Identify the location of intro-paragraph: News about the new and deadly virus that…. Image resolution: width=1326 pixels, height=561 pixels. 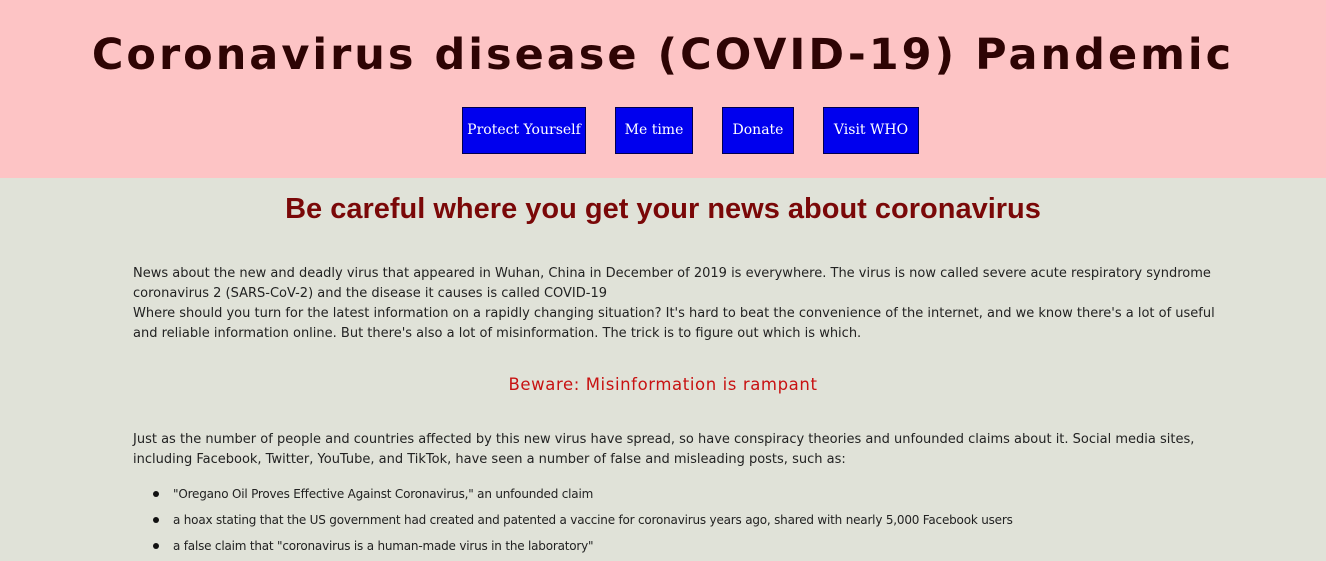
(678, 304).